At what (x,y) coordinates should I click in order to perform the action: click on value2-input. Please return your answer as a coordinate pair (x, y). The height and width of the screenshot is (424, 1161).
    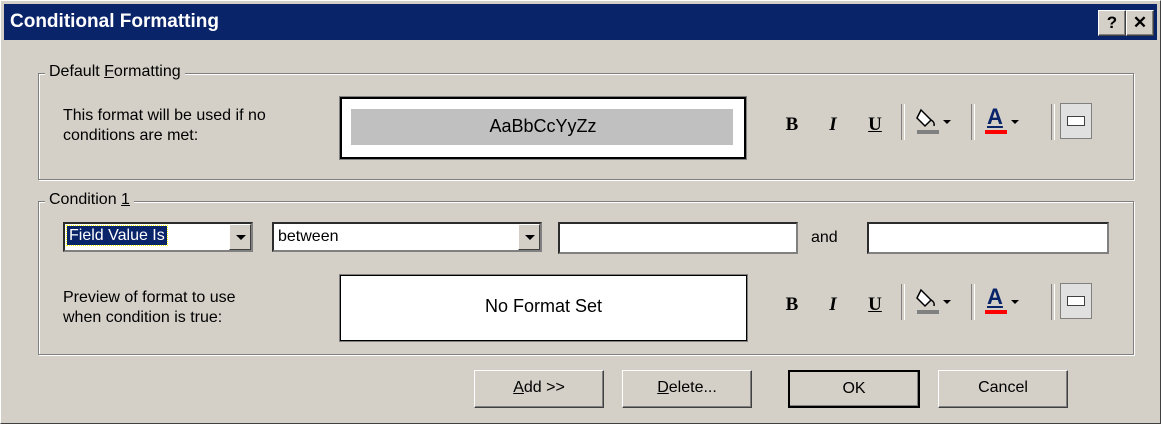
    Looking at the image, I should click on (988, 238).